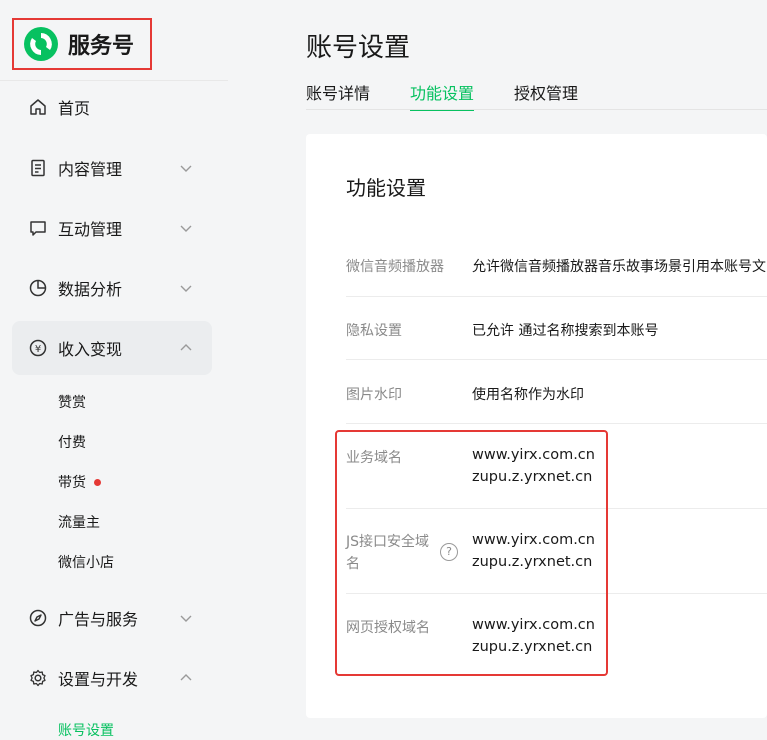 The image size is (767, 740). I want to click on sidebar-item-home: 首页, so click(112, 107).